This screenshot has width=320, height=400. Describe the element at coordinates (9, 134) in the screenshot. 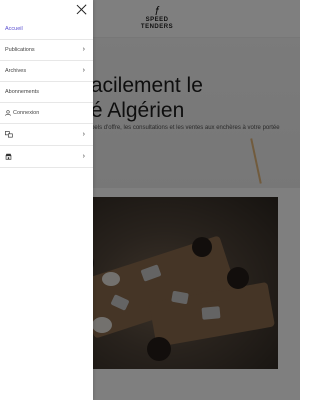

I see `language-icon` at that location.